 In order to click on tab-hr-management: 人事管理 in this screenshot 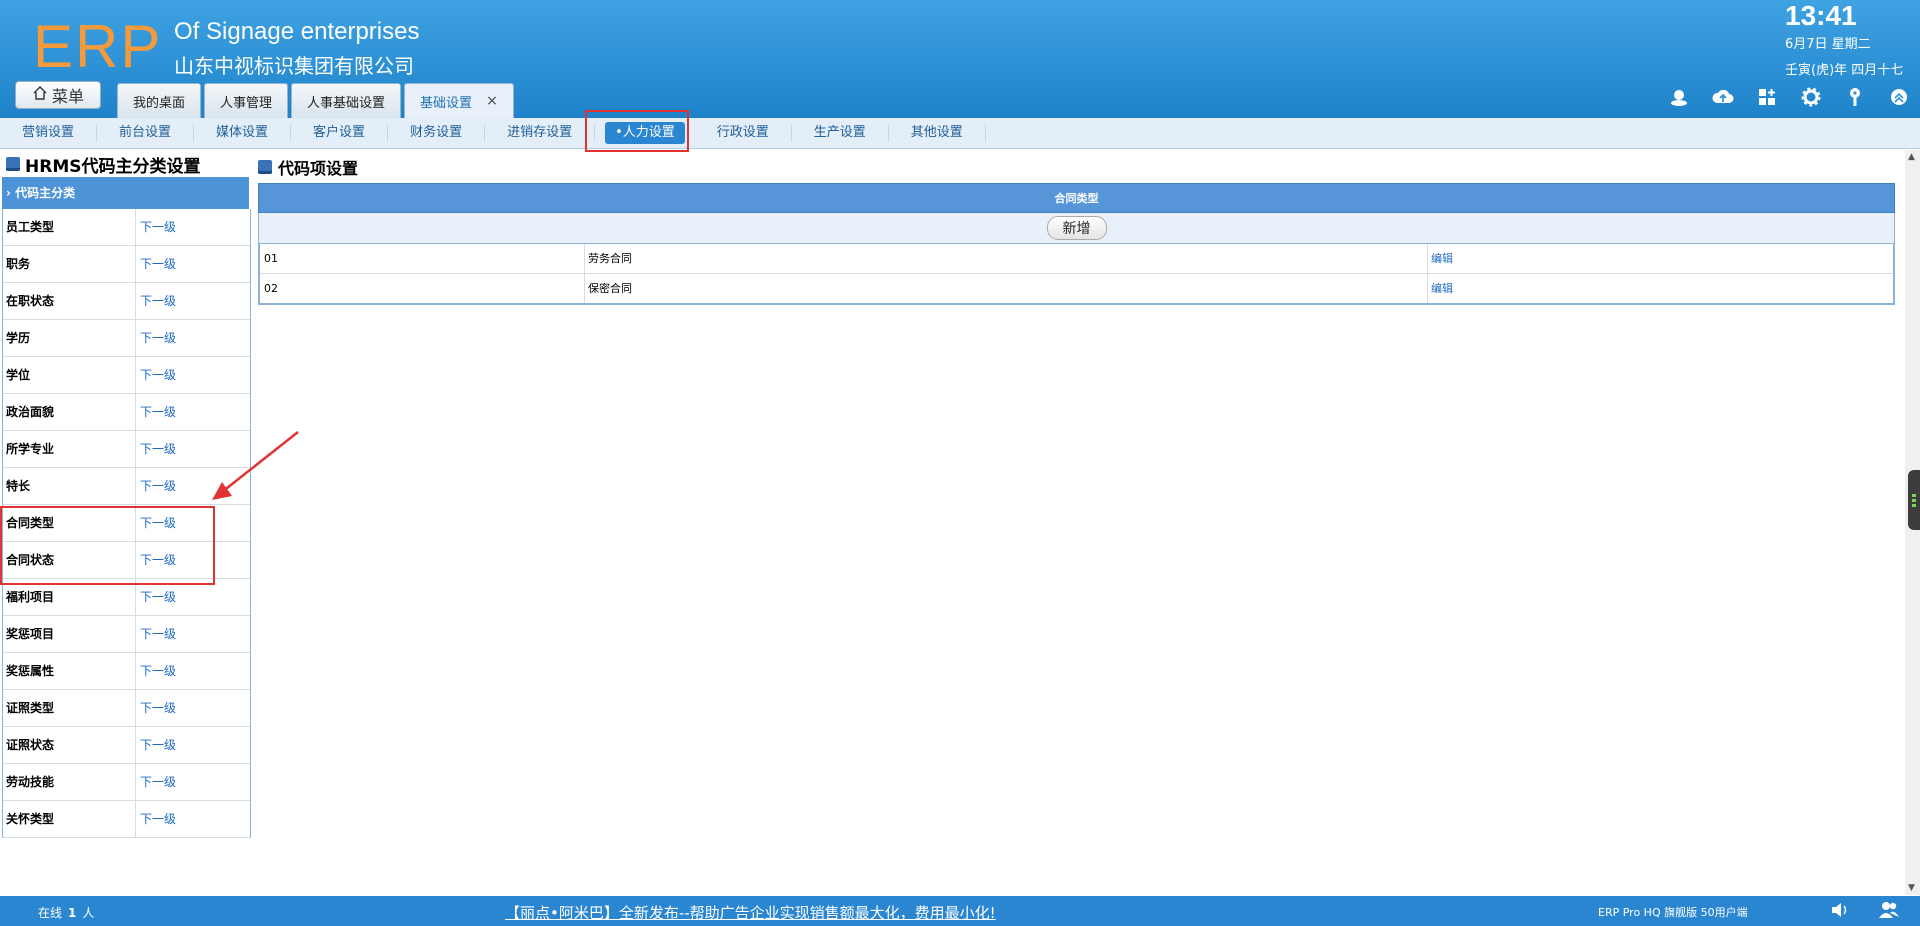, I will do `click(246, 100)`.